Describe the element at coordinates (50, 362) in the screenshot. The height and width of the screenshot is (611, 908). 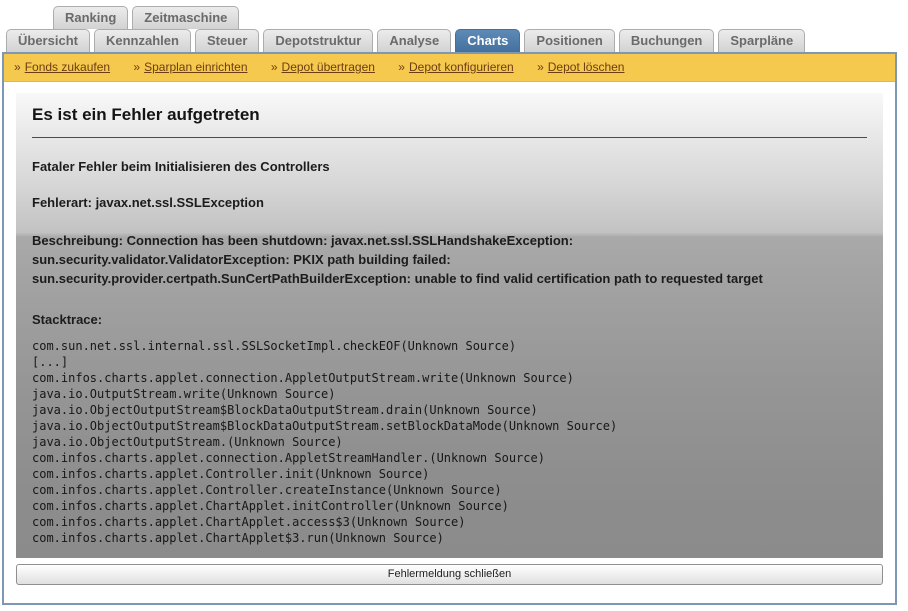
I see `stacktrace-line: [...]` at that location.